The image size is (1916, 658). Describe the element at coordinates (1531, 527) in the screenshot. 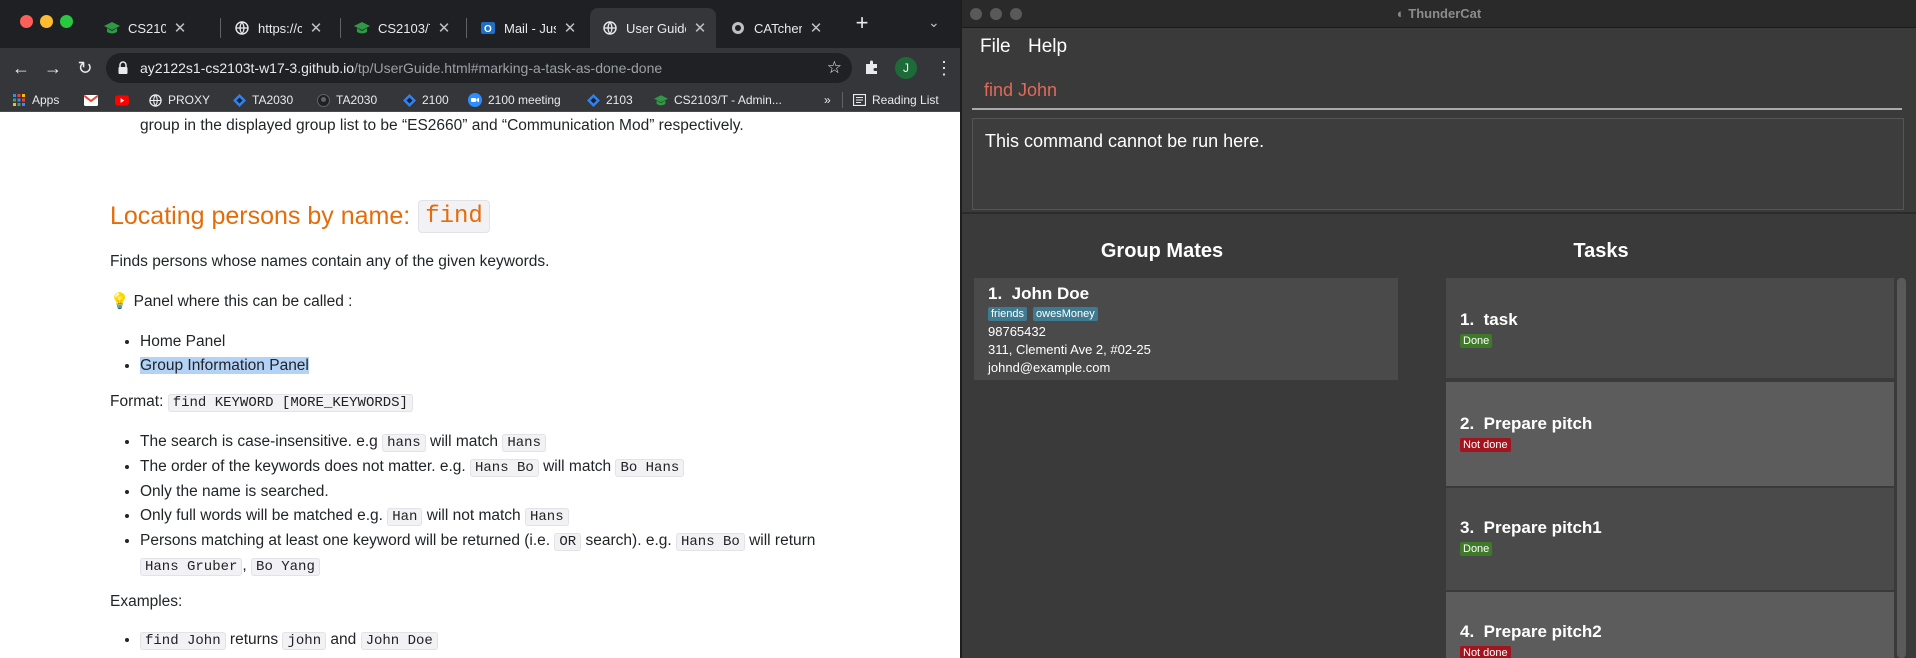

I see `task-name: 3. Prepare pitch1` at that location.